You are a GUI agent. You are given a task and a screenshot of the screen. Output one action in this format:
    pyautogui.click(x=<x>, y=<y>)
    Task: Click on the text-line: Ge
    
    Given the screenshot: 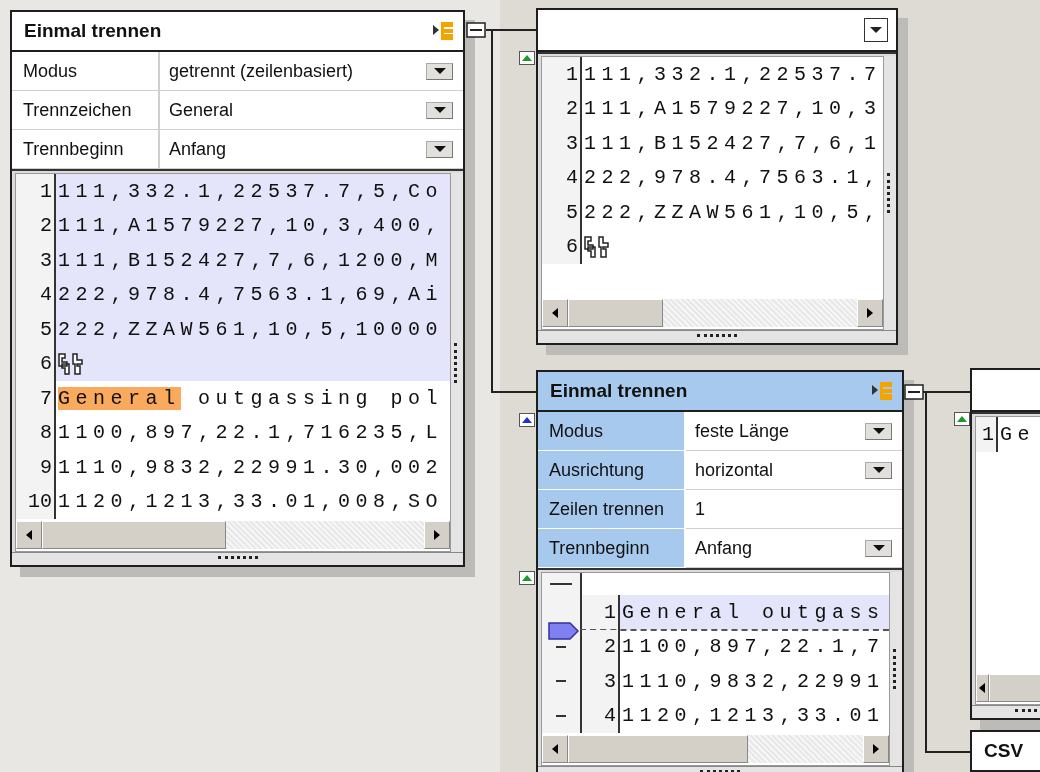 What is the action you would take?
    pyautogui.click(x=1017, y=434)
    